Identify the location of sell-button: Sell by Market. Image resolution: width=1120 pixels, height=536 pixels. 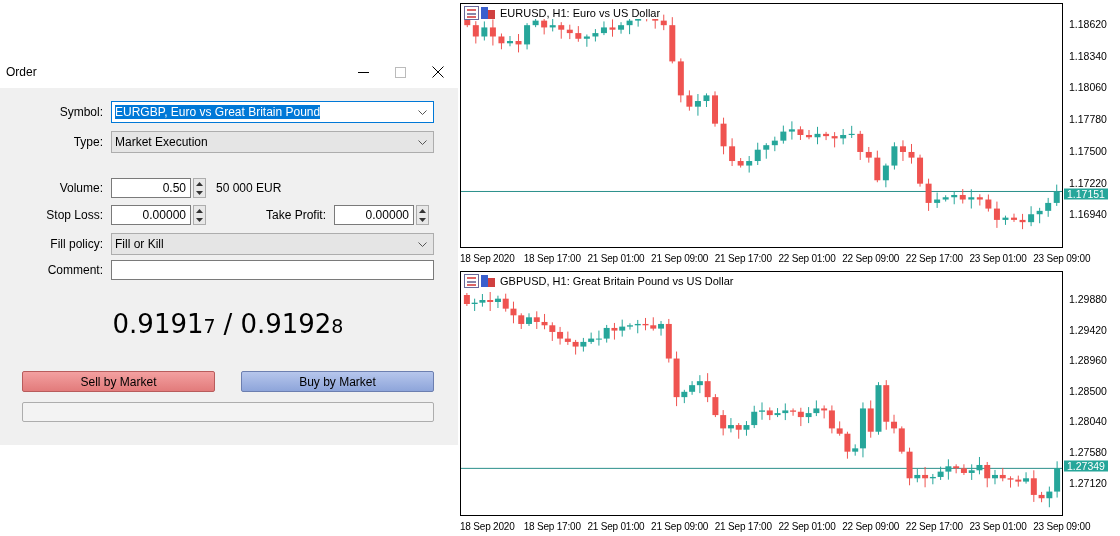
(118, 381).